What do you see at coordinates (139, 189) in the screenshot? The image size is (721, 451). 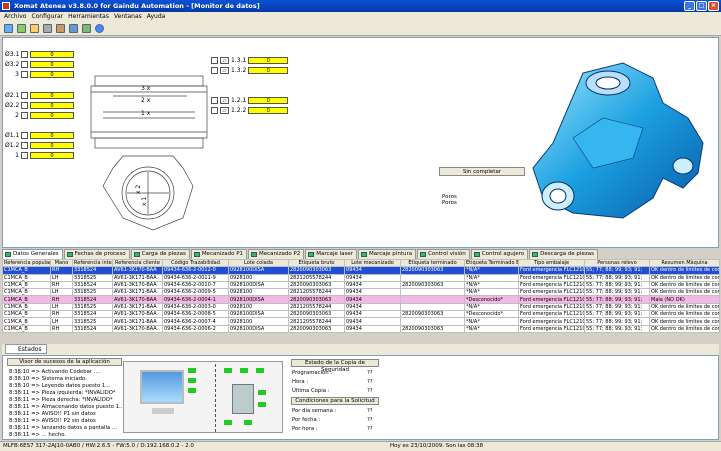 I see `dimension-label: x 2` at bounding box center [139, 189].